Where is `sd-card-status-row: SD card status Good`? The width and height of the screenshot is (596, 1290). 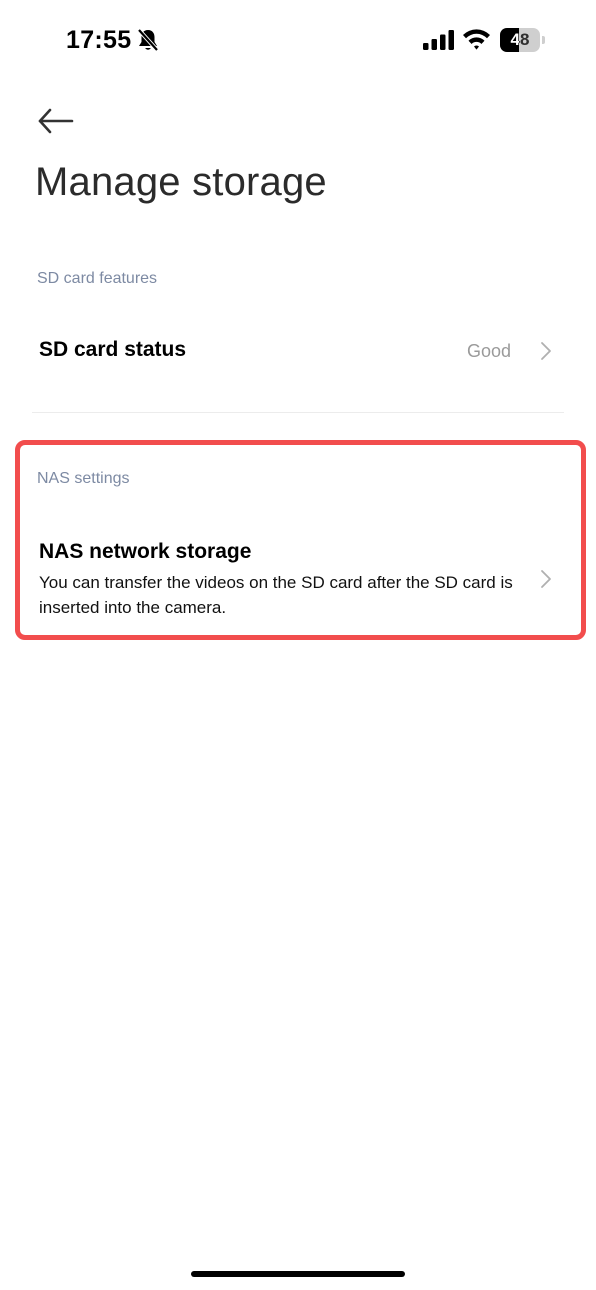 sd-card-status-row: SD card status Good is located at coordinates (298, 351).